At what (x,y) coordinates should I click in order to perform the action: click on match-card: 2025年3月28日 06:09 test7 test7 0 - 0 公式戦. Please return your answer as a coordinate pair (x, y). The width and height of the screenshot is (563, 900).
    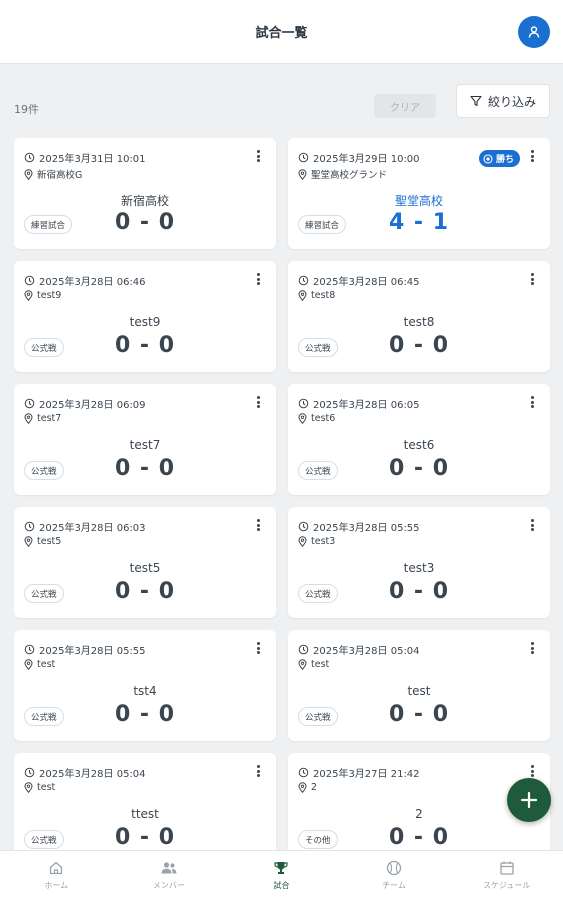
    Looking at the image, I should click on (145, 439).